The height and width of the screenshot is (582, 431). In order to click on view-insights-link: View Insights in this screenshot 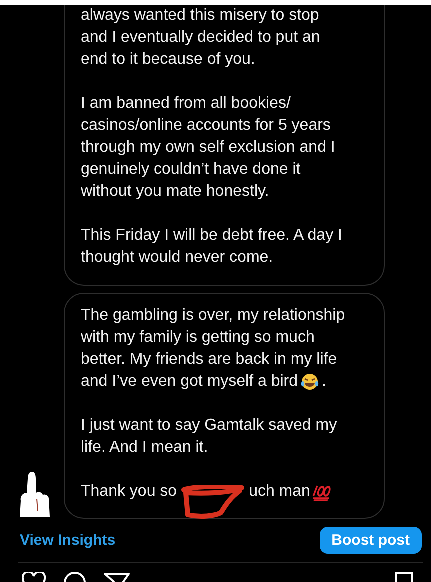, I will do `click(68, 540)`.